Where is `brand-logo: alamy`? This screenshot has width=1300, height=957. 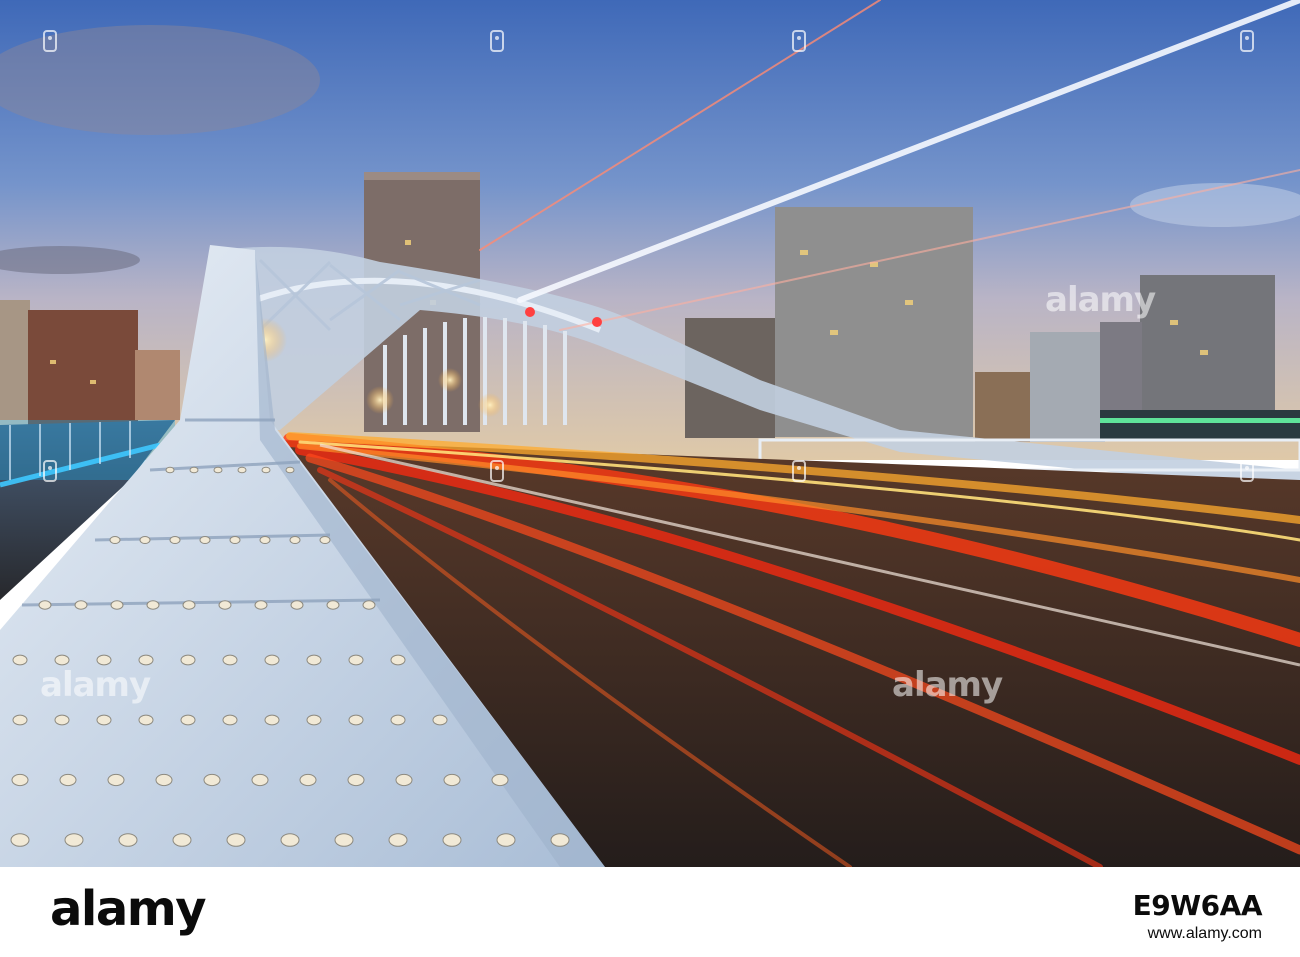
brand-logo: alamy is located at coordinates (128, 909).